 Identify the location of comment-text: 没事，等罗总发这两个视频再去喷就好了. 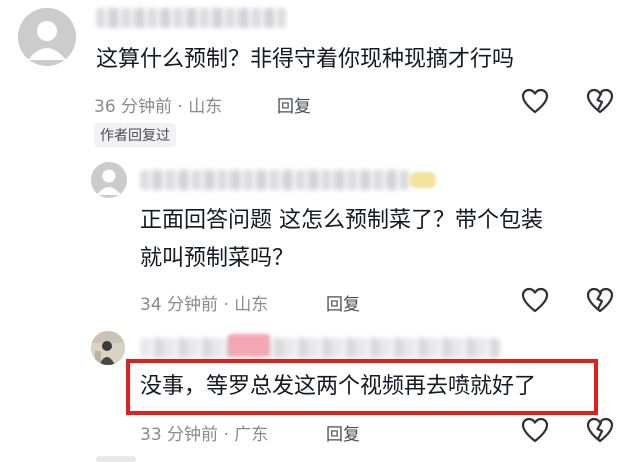
(338, 386).